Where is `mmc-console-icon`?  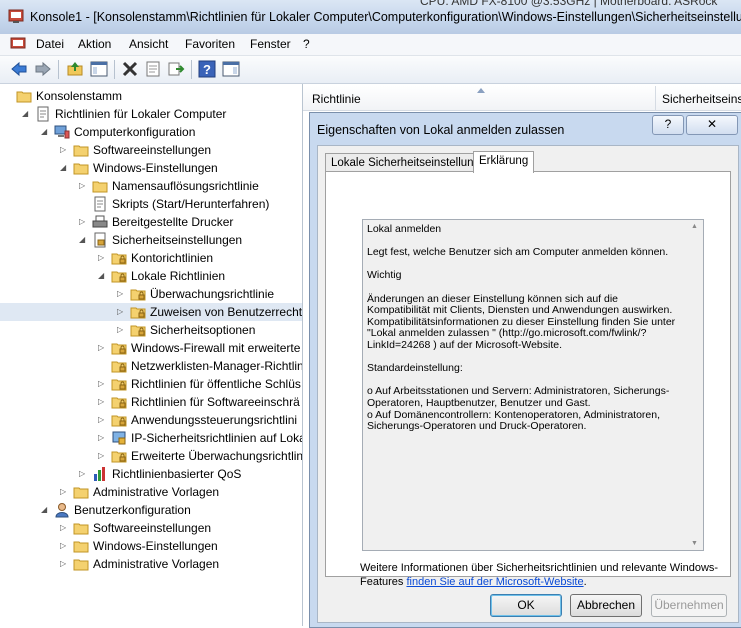
mmc-console-icon is located at coordinates (16, 16).